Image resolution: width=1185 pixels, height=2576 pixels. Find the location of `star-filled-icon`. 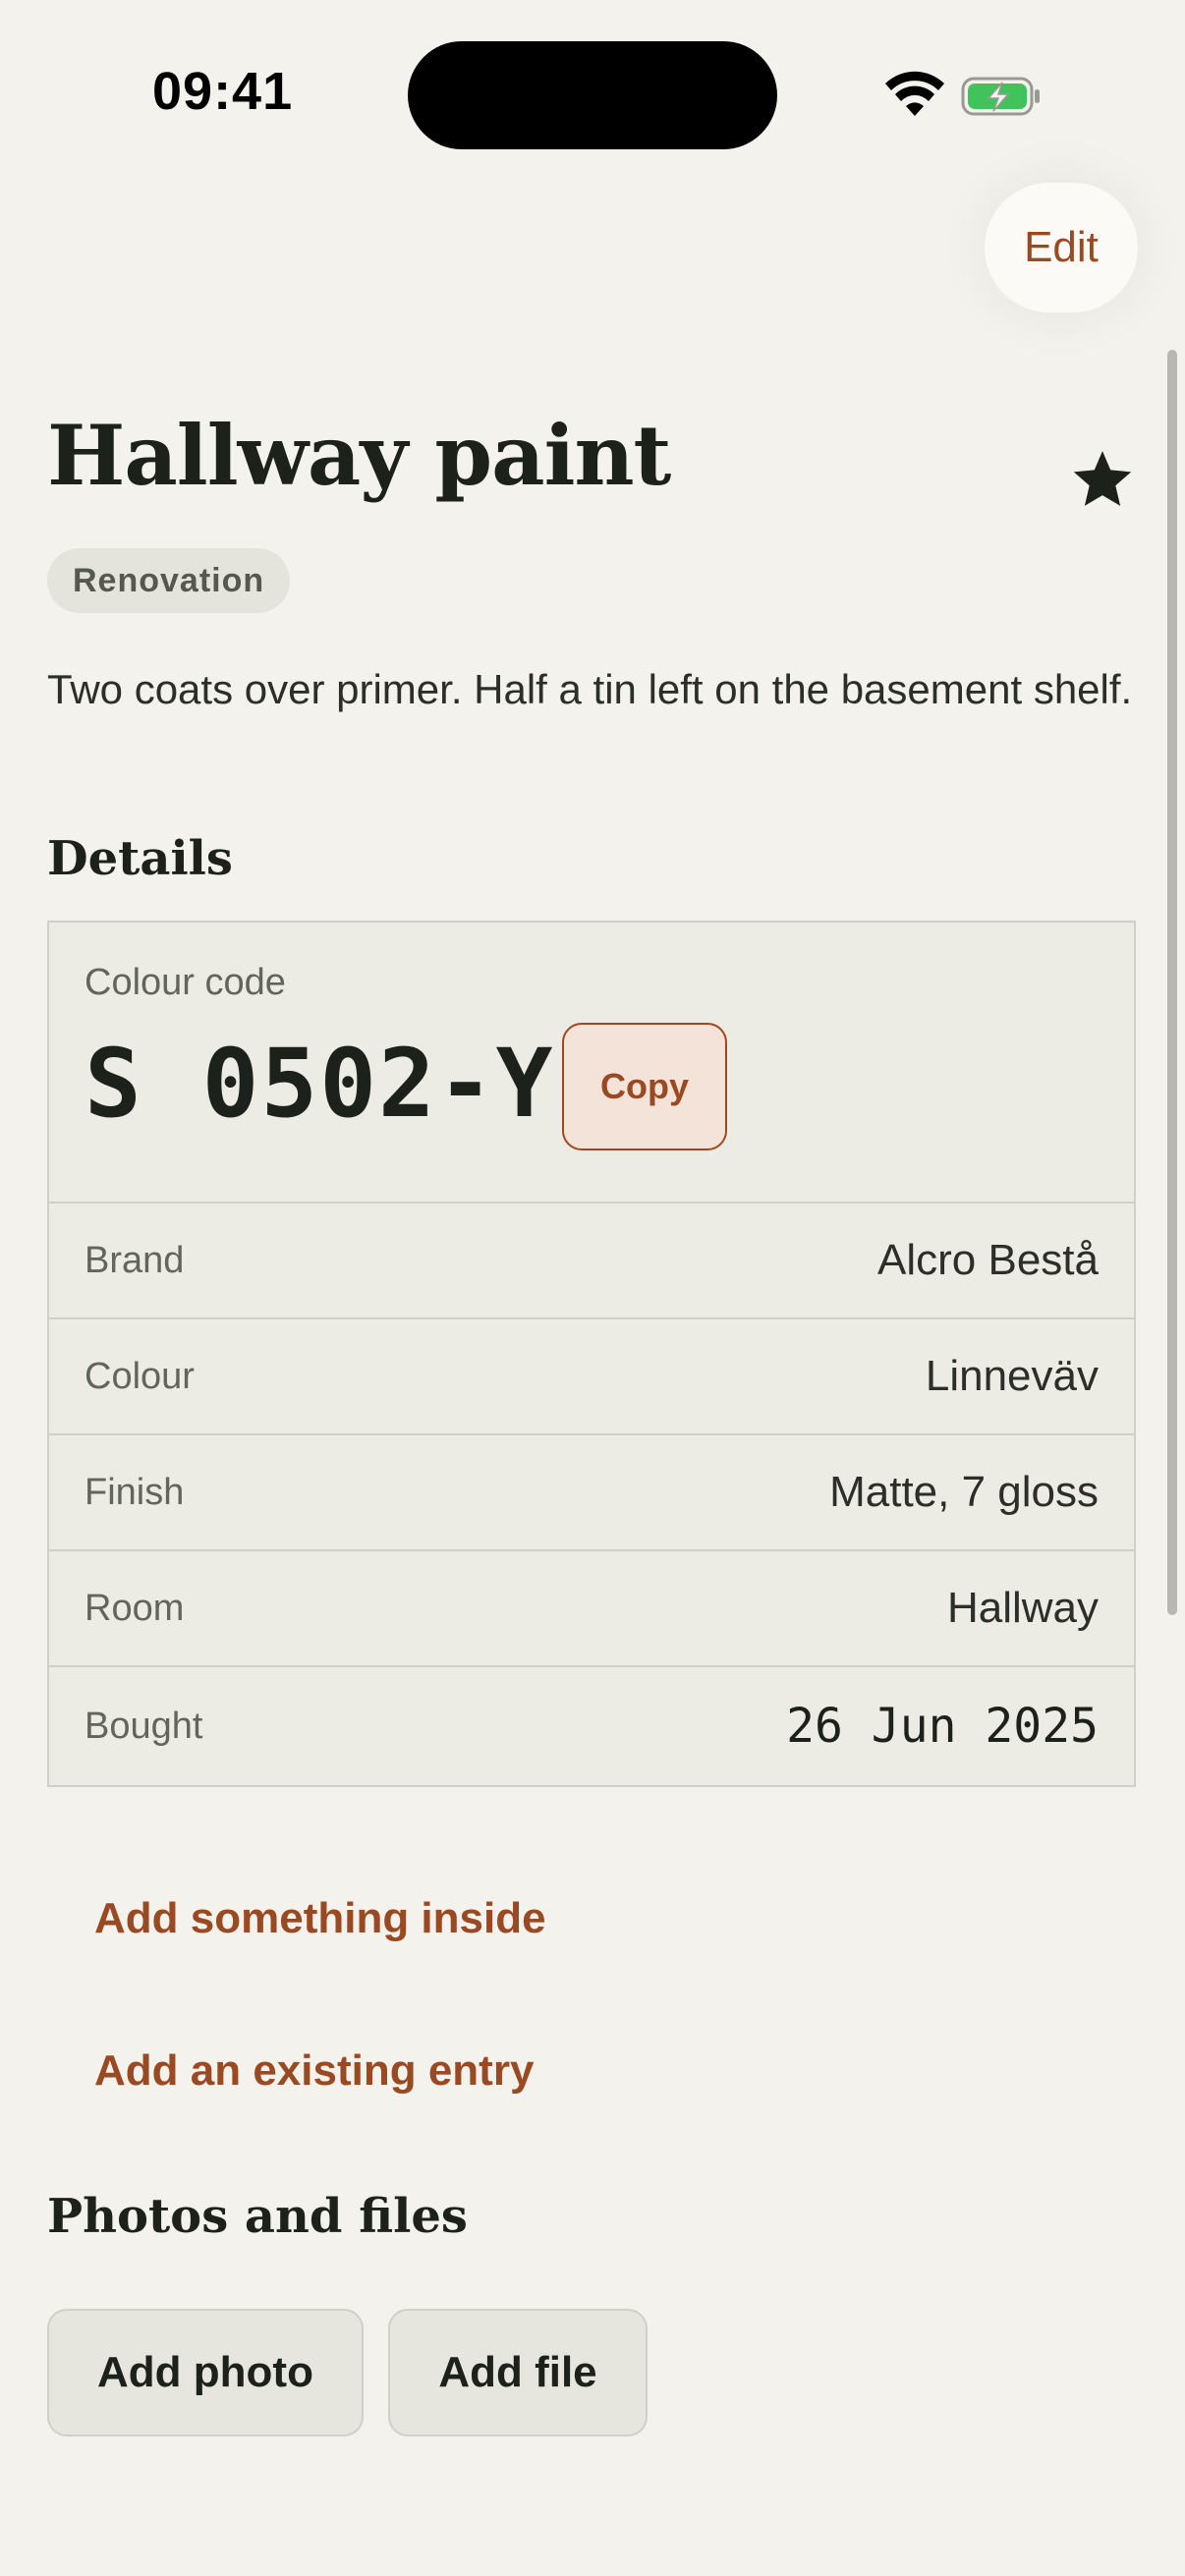

star-filled-icon is located at coordinates (1103, 479).